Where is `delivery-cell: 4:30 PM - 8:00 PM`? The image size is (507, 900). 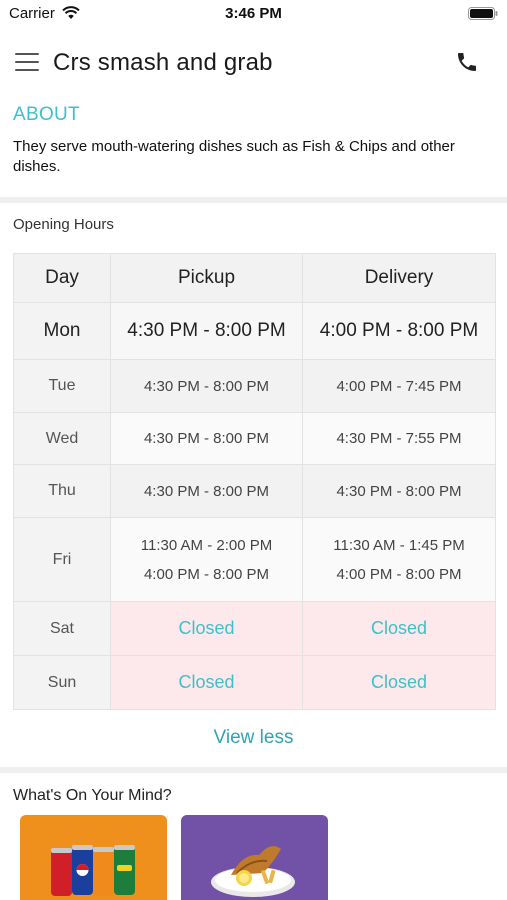
delivery-cell: 4:30 PM - 8:00 PM is located at coordinates (399, 491).